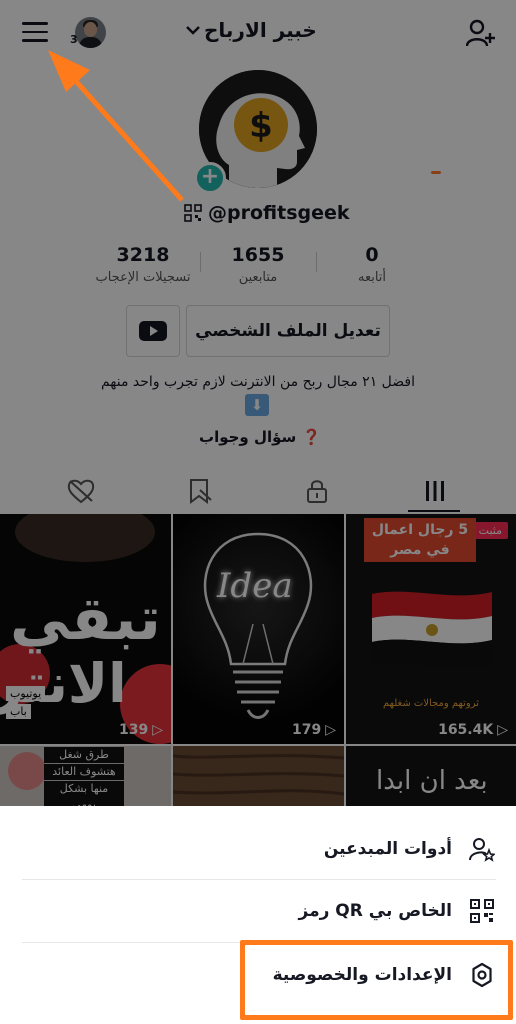 This screenshot has height=1024, width=516. What do you see at coordinates (482, 849) in the screenshot?
I see `creator-tools-icon` at bounding box center [482, 849].